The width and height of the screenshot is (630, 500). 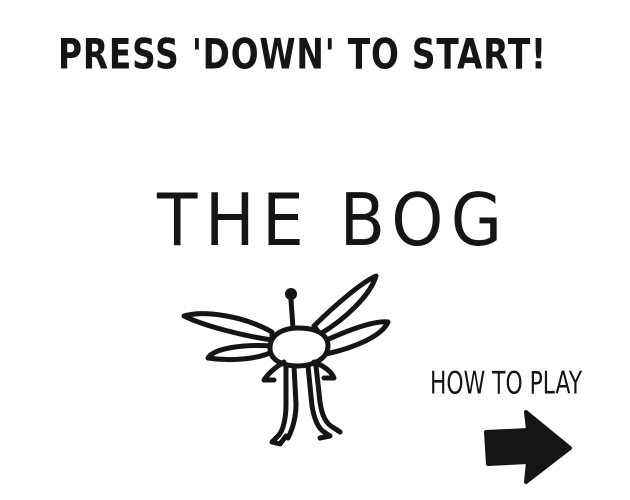 What do you see at coordinates (286, 360) in the screenshot?
I see `dragonfly-creature-icon` at bounding box center [286, 360].